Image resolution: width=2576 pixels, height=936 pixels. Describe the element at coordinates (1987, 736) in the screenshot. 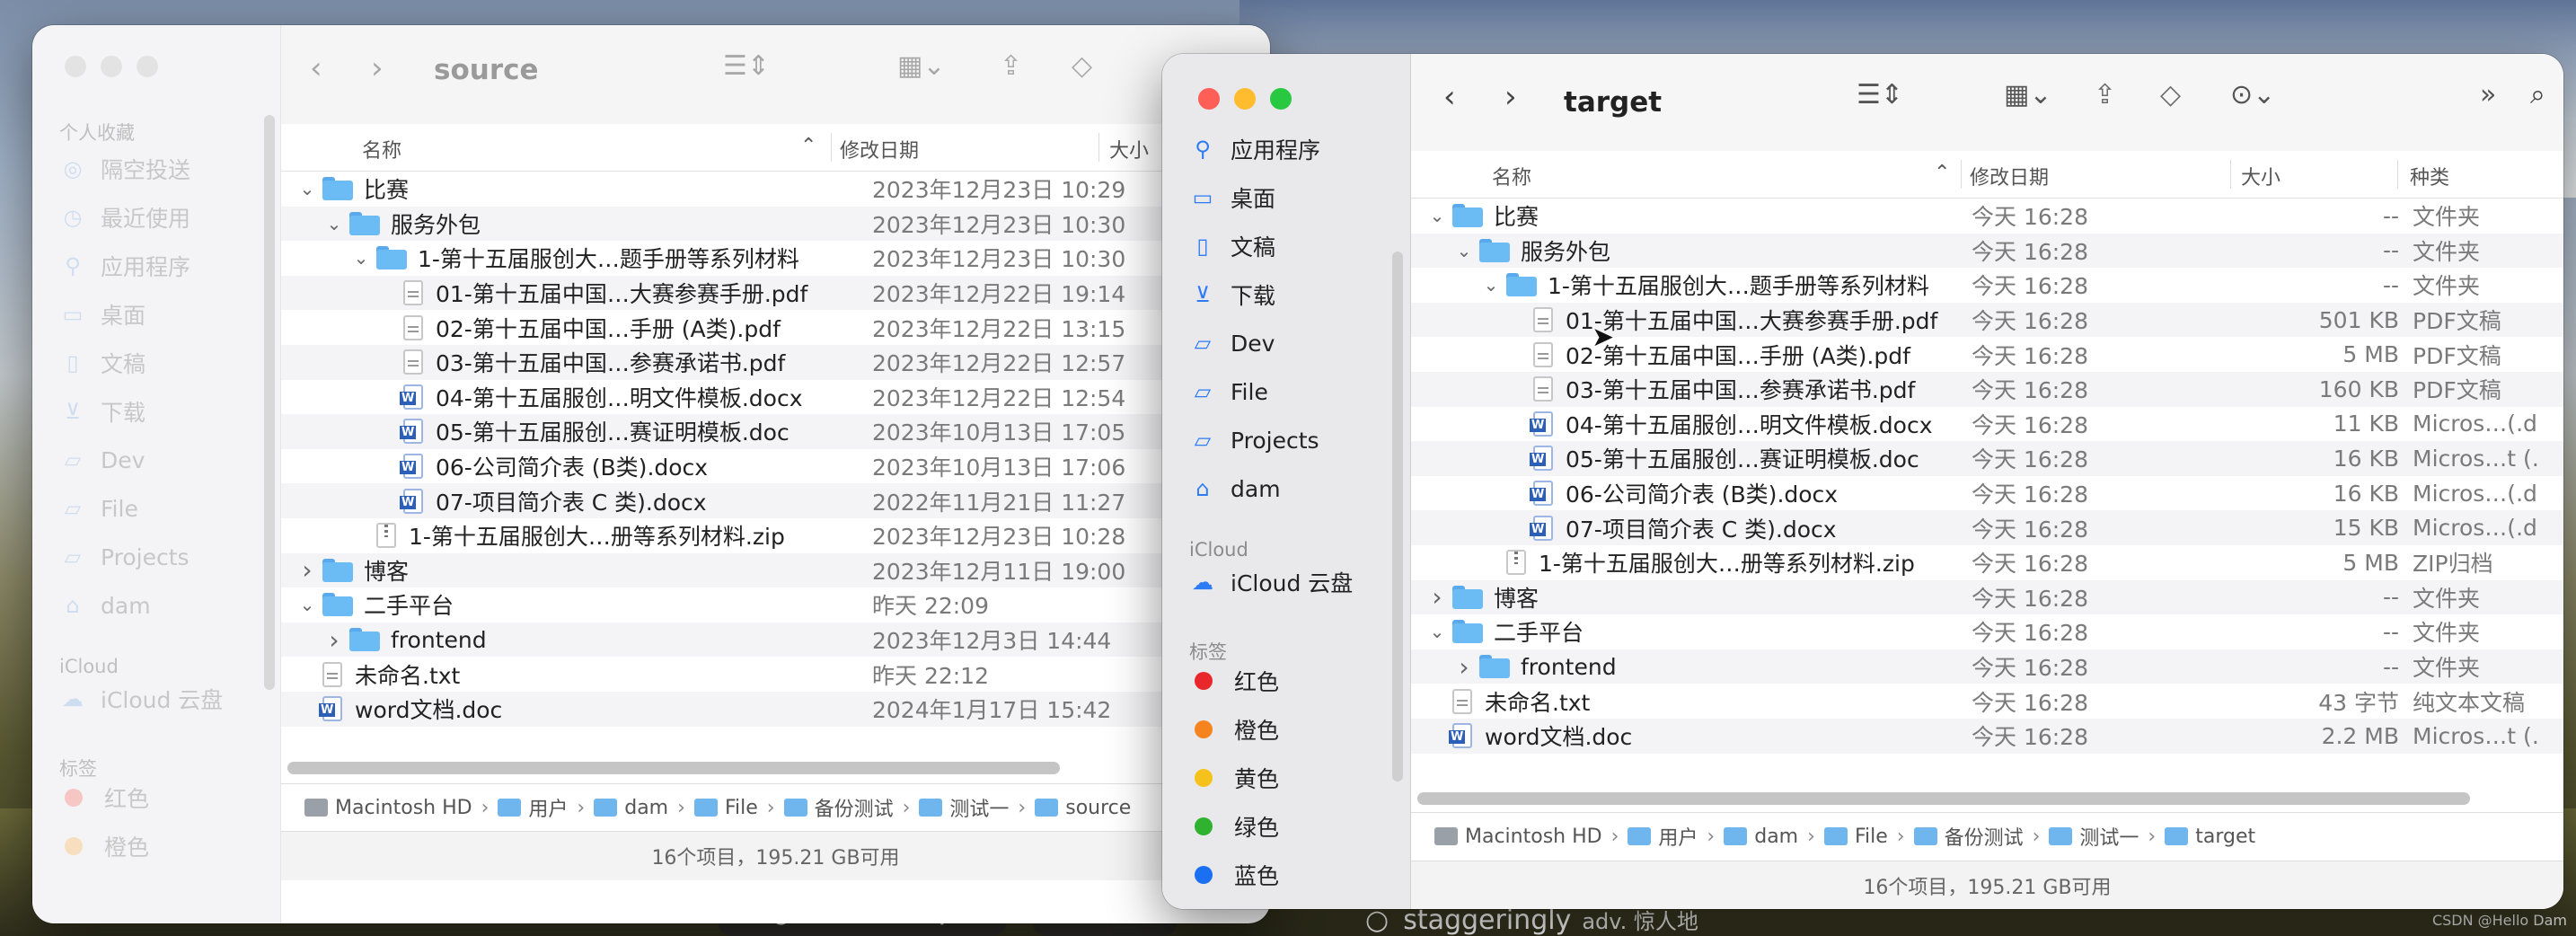

I see `file-row: word文档.doc 今天 16:28 2.2 MB Micros…t (.doc` at that location.